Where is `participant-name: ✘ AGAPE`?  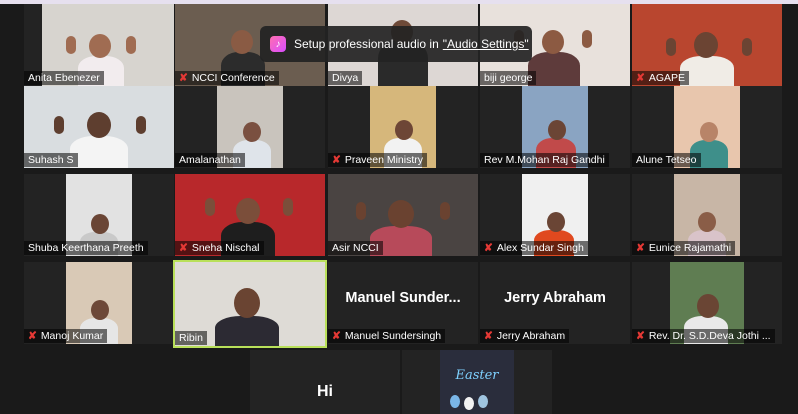
participant-name: ✘ AGAPE is located at coordinates (660, 78).